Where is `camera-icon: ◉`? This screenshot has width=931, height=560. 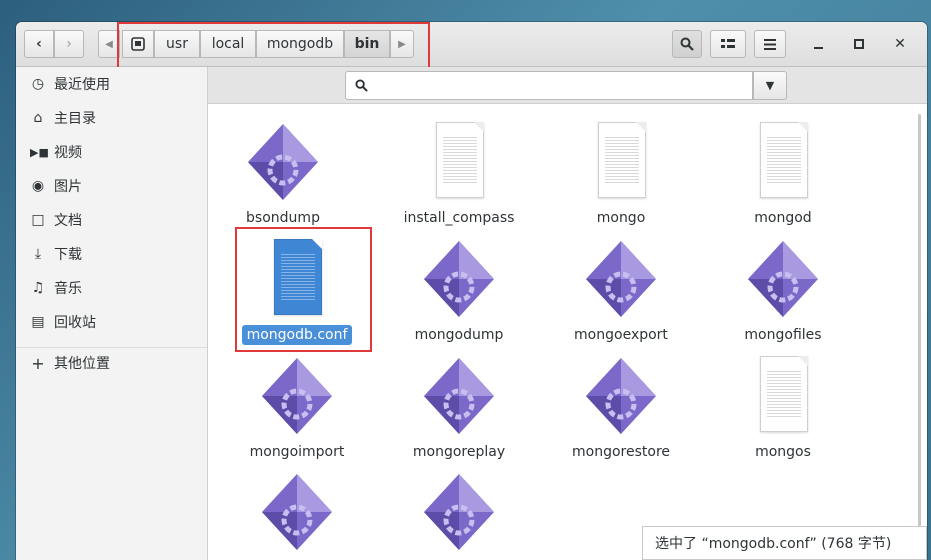 camera-icon: ◉ is located at coordinates (38, 186).